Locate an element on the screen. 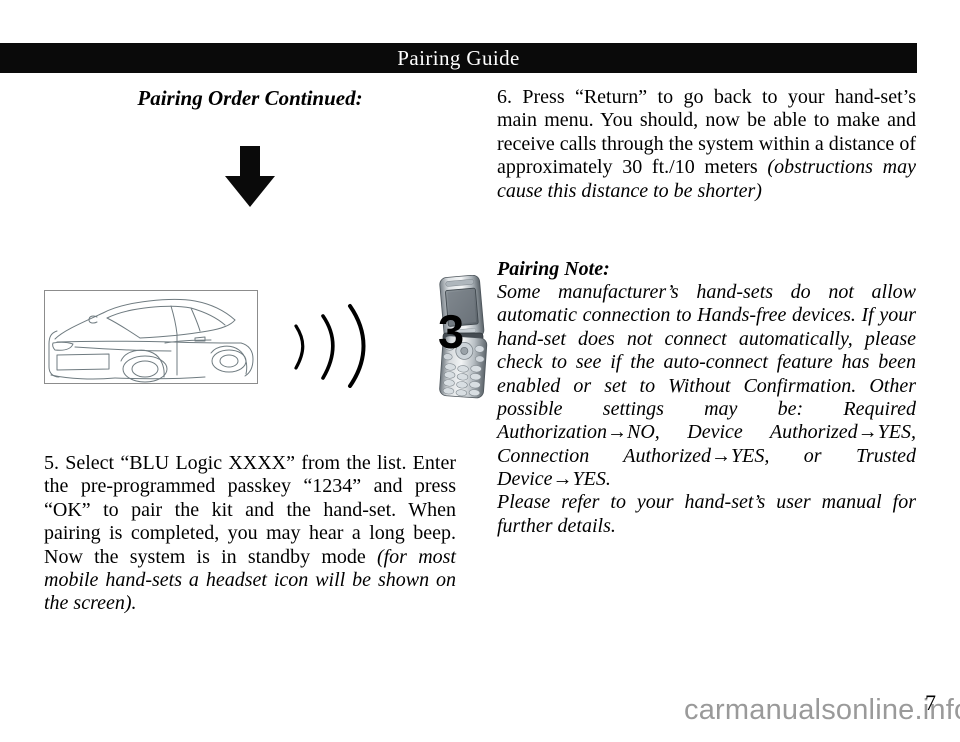 The width and height of the screenshot is (960, 742). header-banner: Pairing Guide is located at coordinates (458, 58).